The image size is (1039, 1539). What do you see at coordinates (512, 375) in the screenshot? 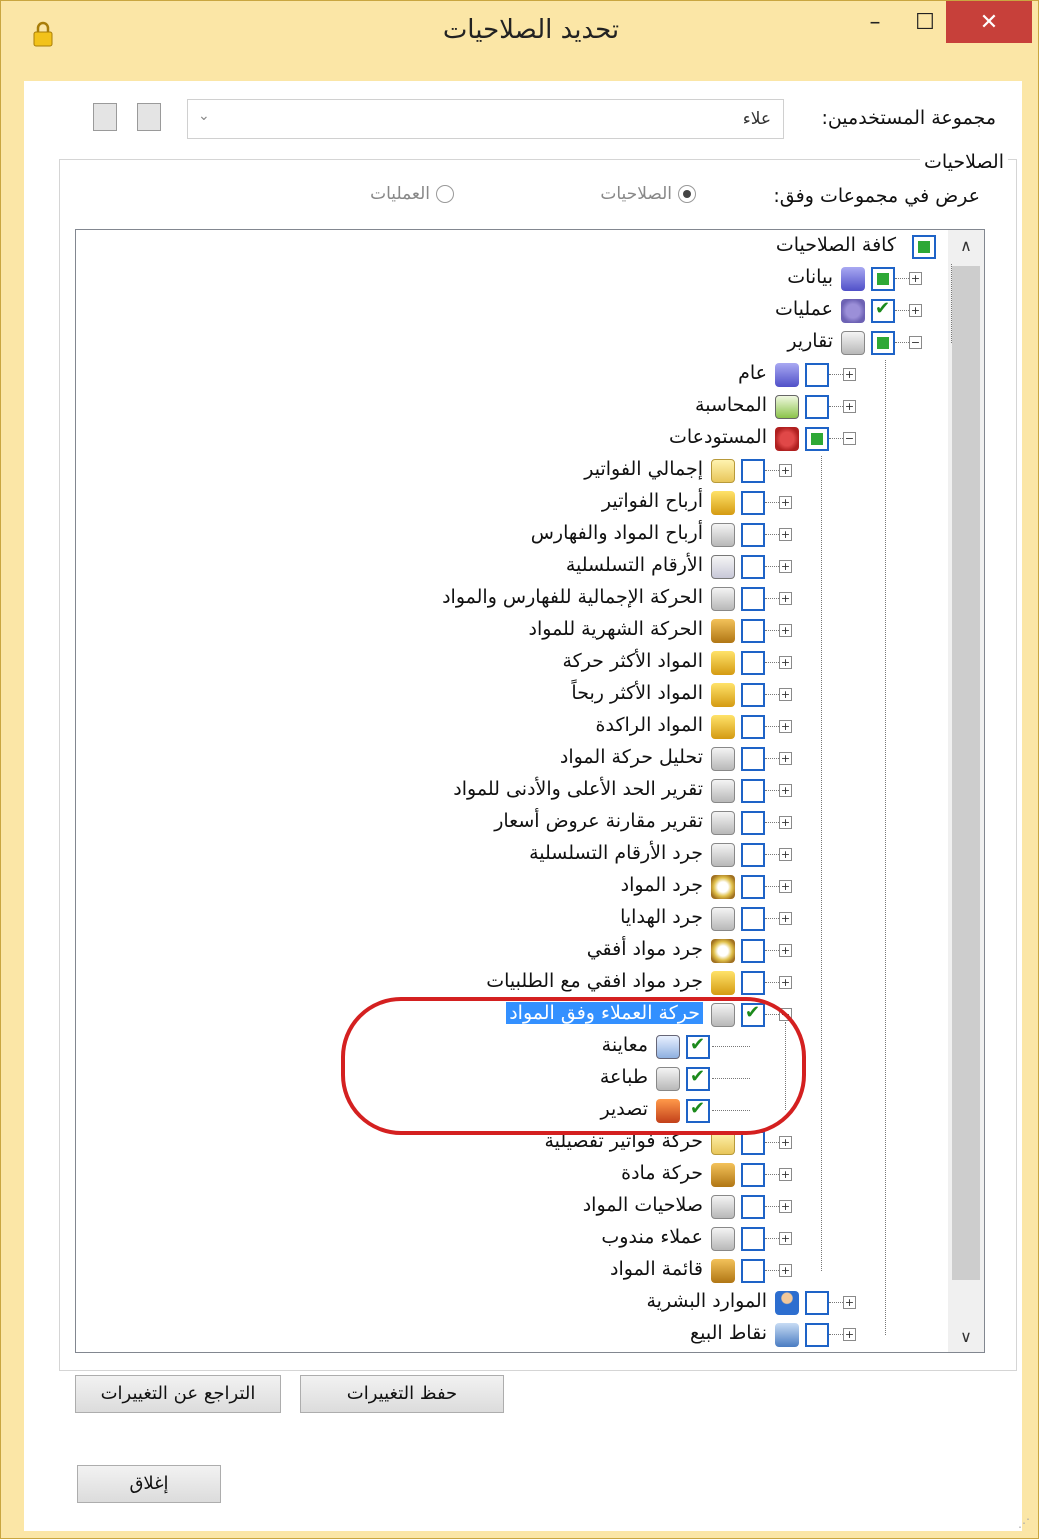
I see `tree-row: + عام` at bounding box center [512, 375].